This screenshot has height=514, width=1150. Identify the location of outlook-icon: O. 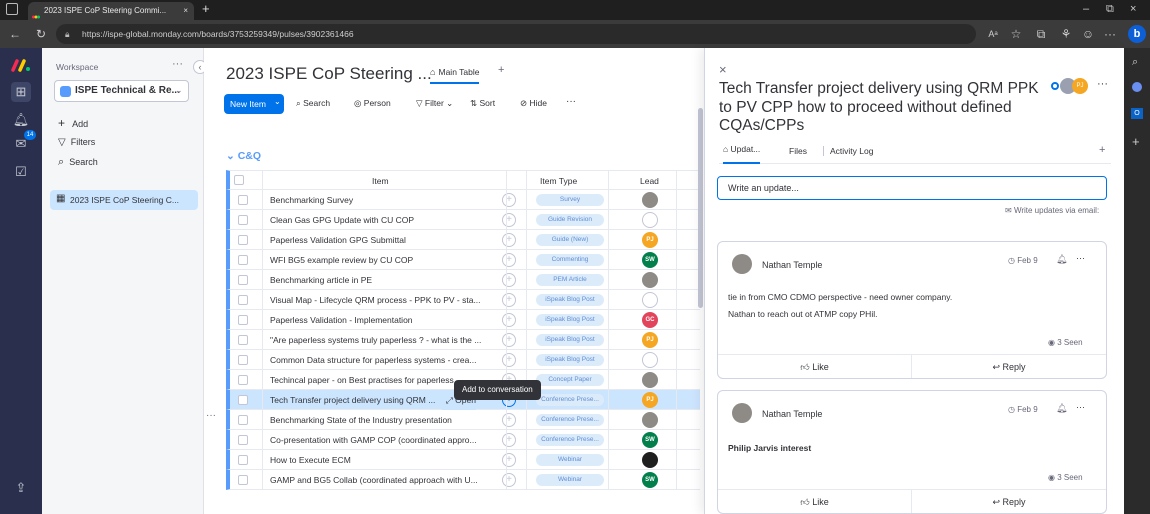
(1137, 113).